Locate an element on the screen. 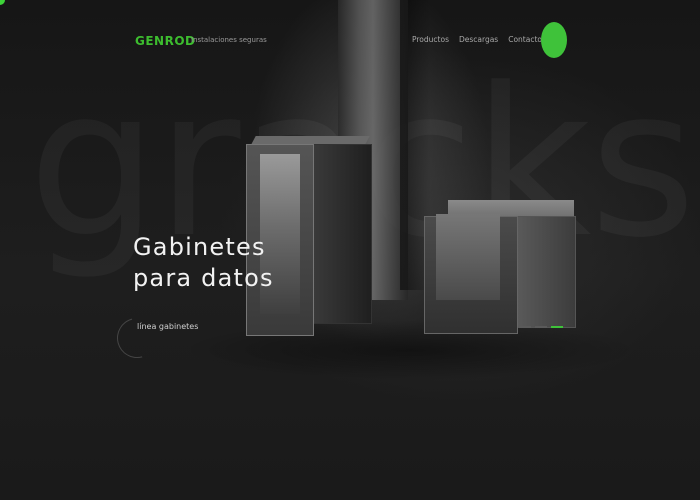  nav-item-descargas: Descargas is located at coordinates (478, 39).